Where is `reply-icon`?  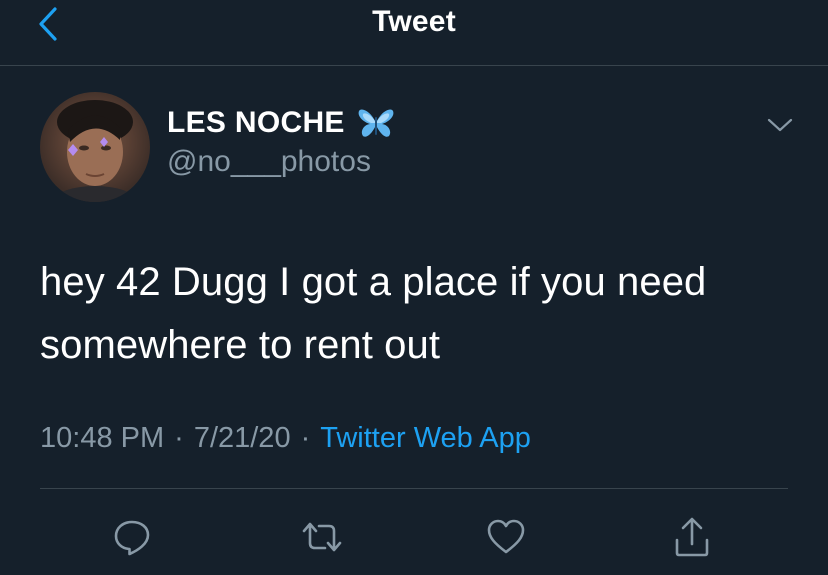
reply-icon is located at coordinates (132, 538).